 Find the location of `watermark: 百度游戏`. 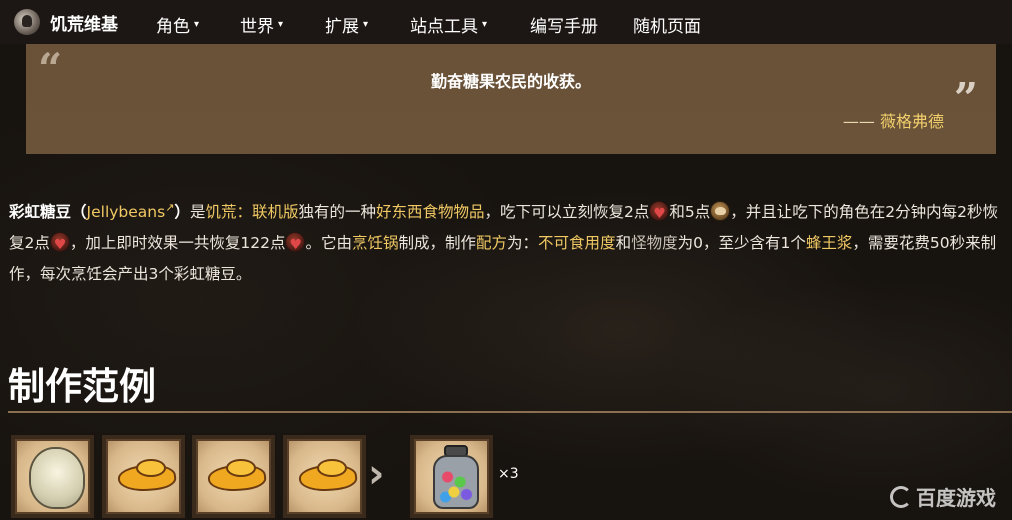

watermark: 百度游戏 is located at coordinates (943, 496).